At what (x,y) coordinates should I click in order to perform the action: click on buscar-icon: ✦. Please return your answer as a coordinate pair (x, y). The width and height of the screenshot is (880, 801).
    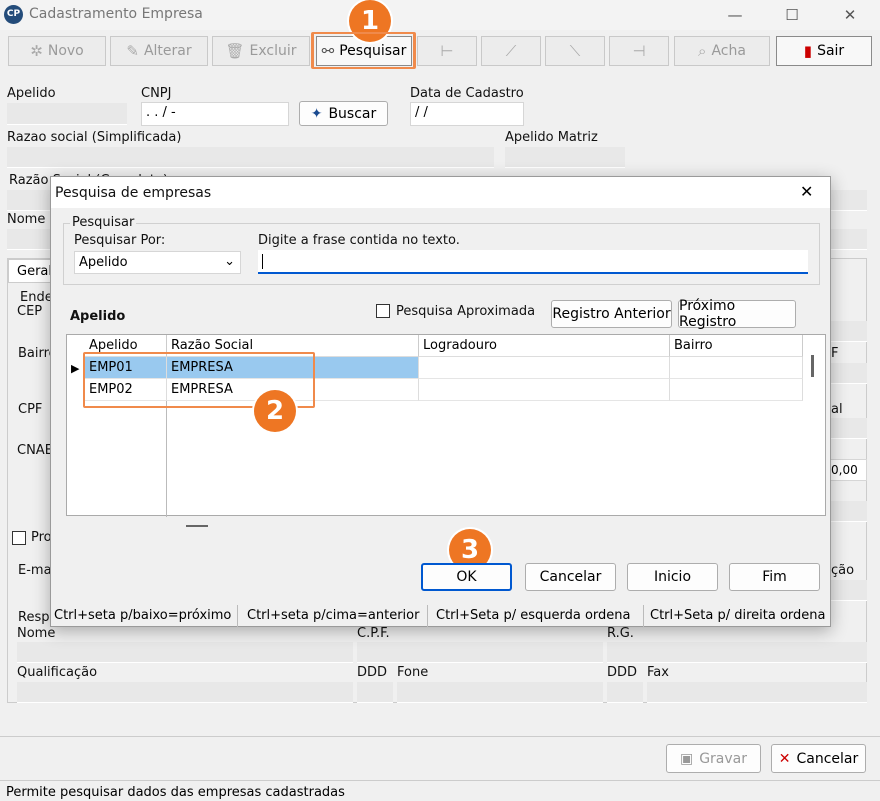
    Looking at the image, I should click on (316, 113).